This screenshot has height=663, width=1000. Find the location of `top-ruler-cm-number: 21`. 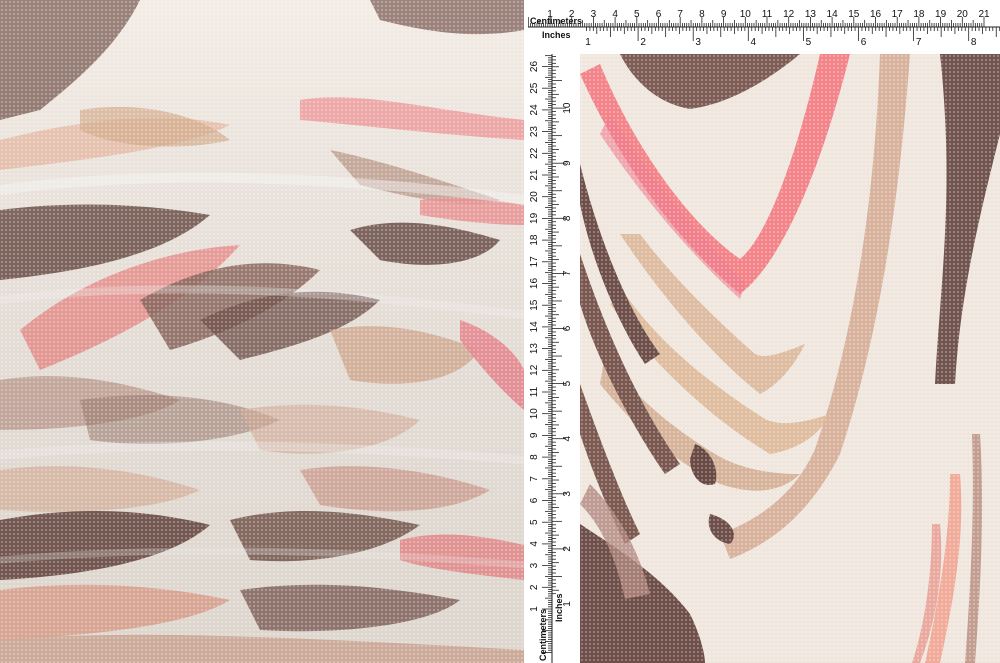

top-ruler-cm-number: 21 is located at coordinates (984, 14).